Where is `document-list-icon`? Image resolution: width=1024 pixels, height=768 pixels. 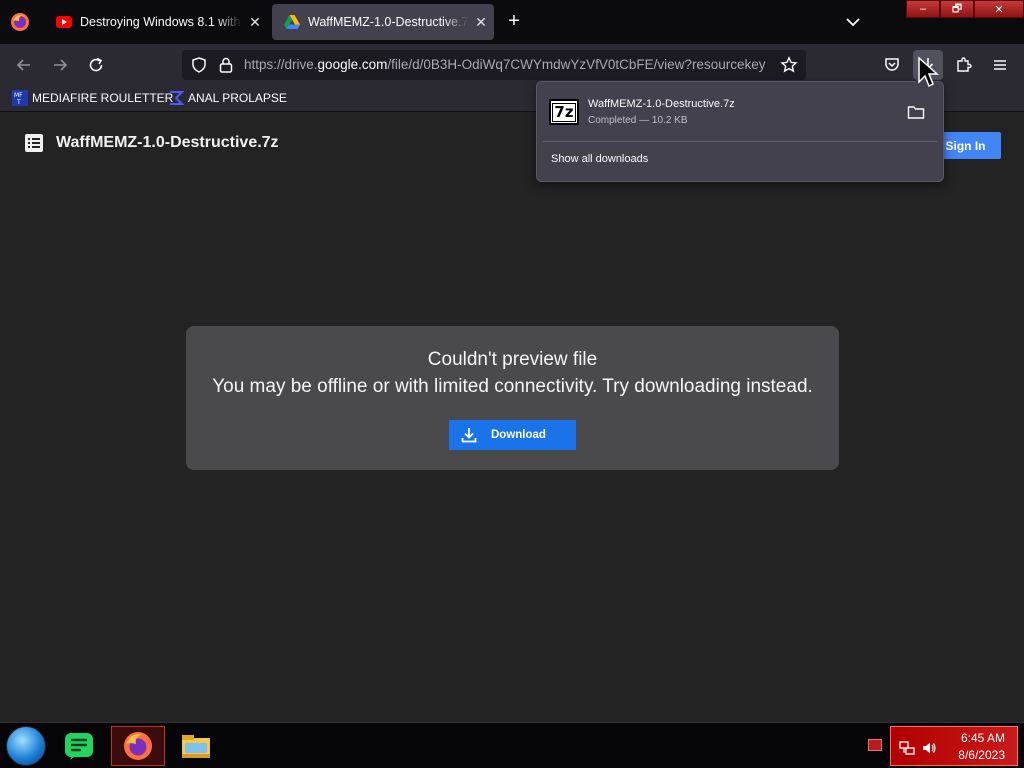
document-list-icon is located at coordinates (34, 143).